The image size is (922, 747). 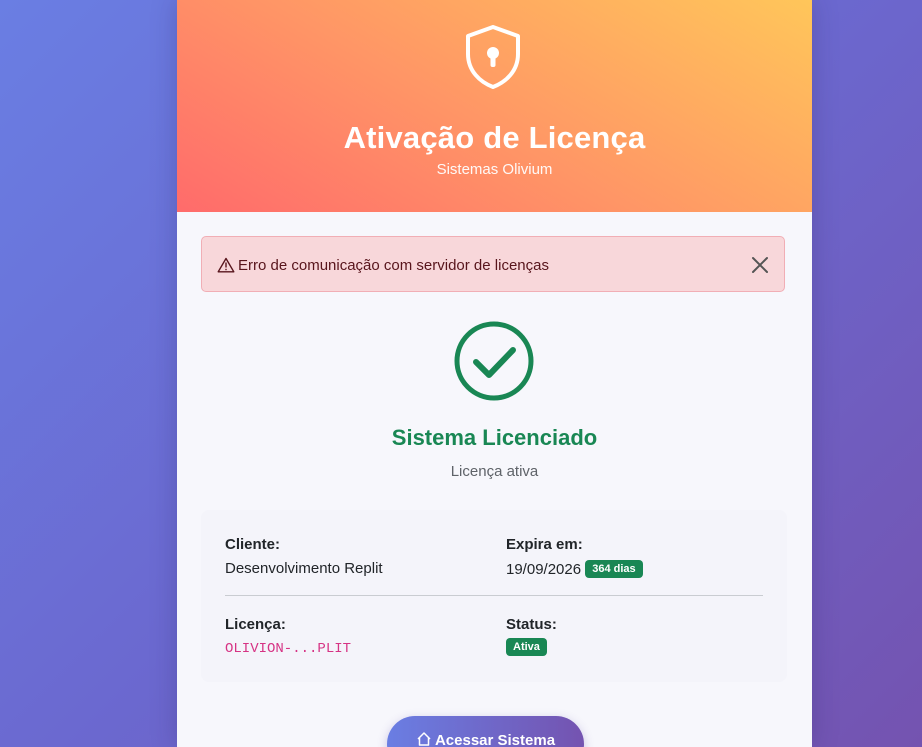 I want to click on status-badge: Ativa, so click(x=526, y=647).